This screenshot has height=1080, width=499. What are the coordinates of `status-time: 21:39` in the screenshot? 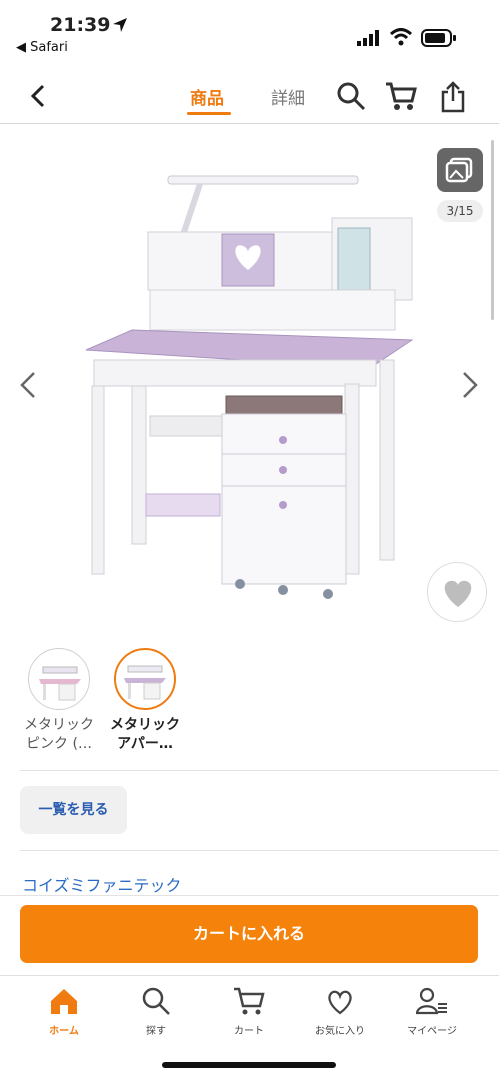 It's located at (80, 25).